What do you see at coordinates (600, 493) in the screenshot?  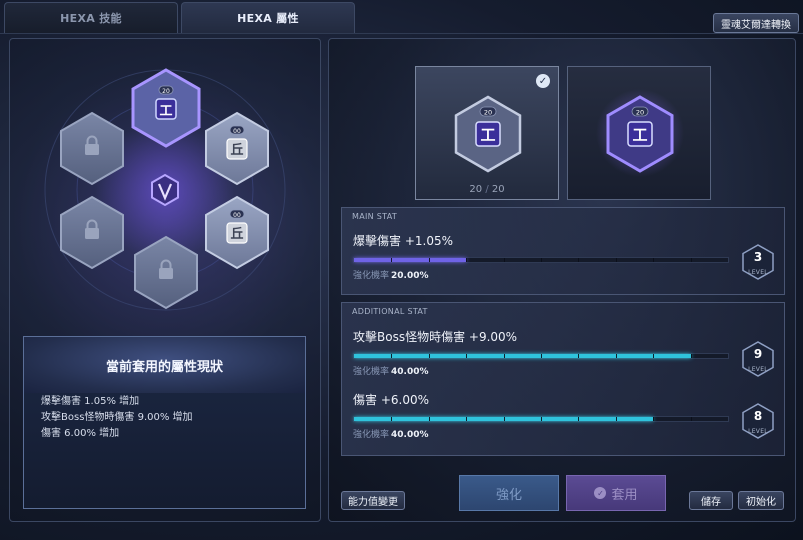 I see `check-circle-icon: ✓` at bounding box center [600, 493].